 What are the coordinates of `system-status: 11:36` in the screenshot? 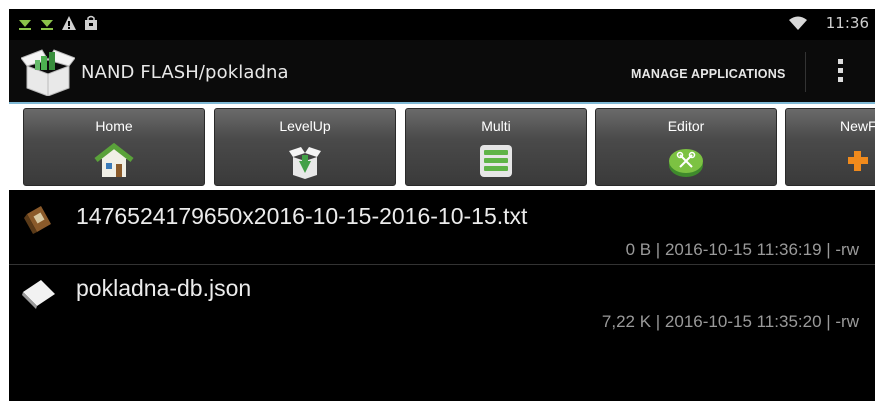 It's located at (828, 23).